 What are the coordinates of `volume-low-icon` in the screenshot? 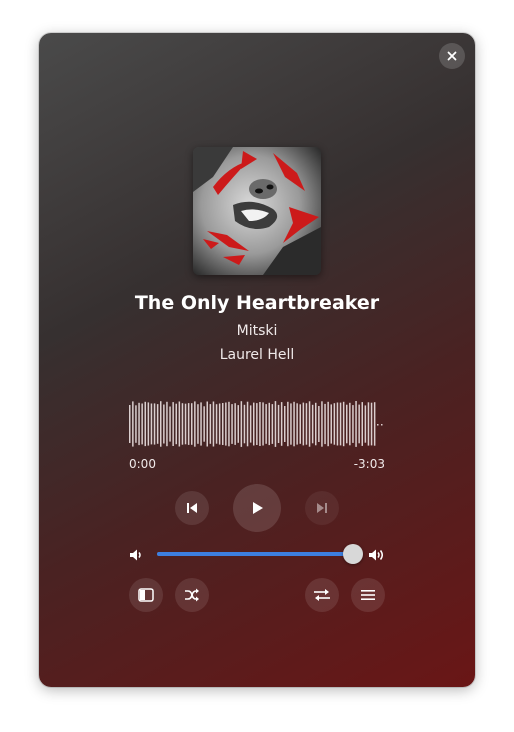 It's located at (135, 555).